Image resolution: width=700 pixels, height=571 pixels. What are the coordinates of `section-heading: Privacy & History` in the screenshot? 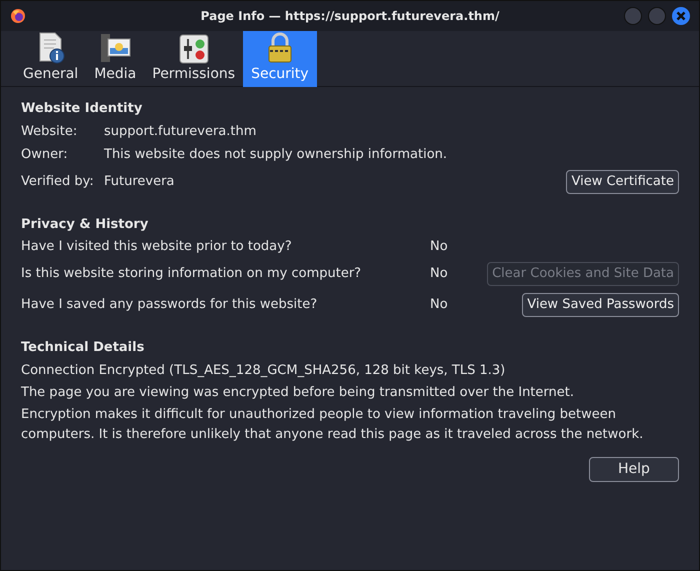 It's located at (85, 225).